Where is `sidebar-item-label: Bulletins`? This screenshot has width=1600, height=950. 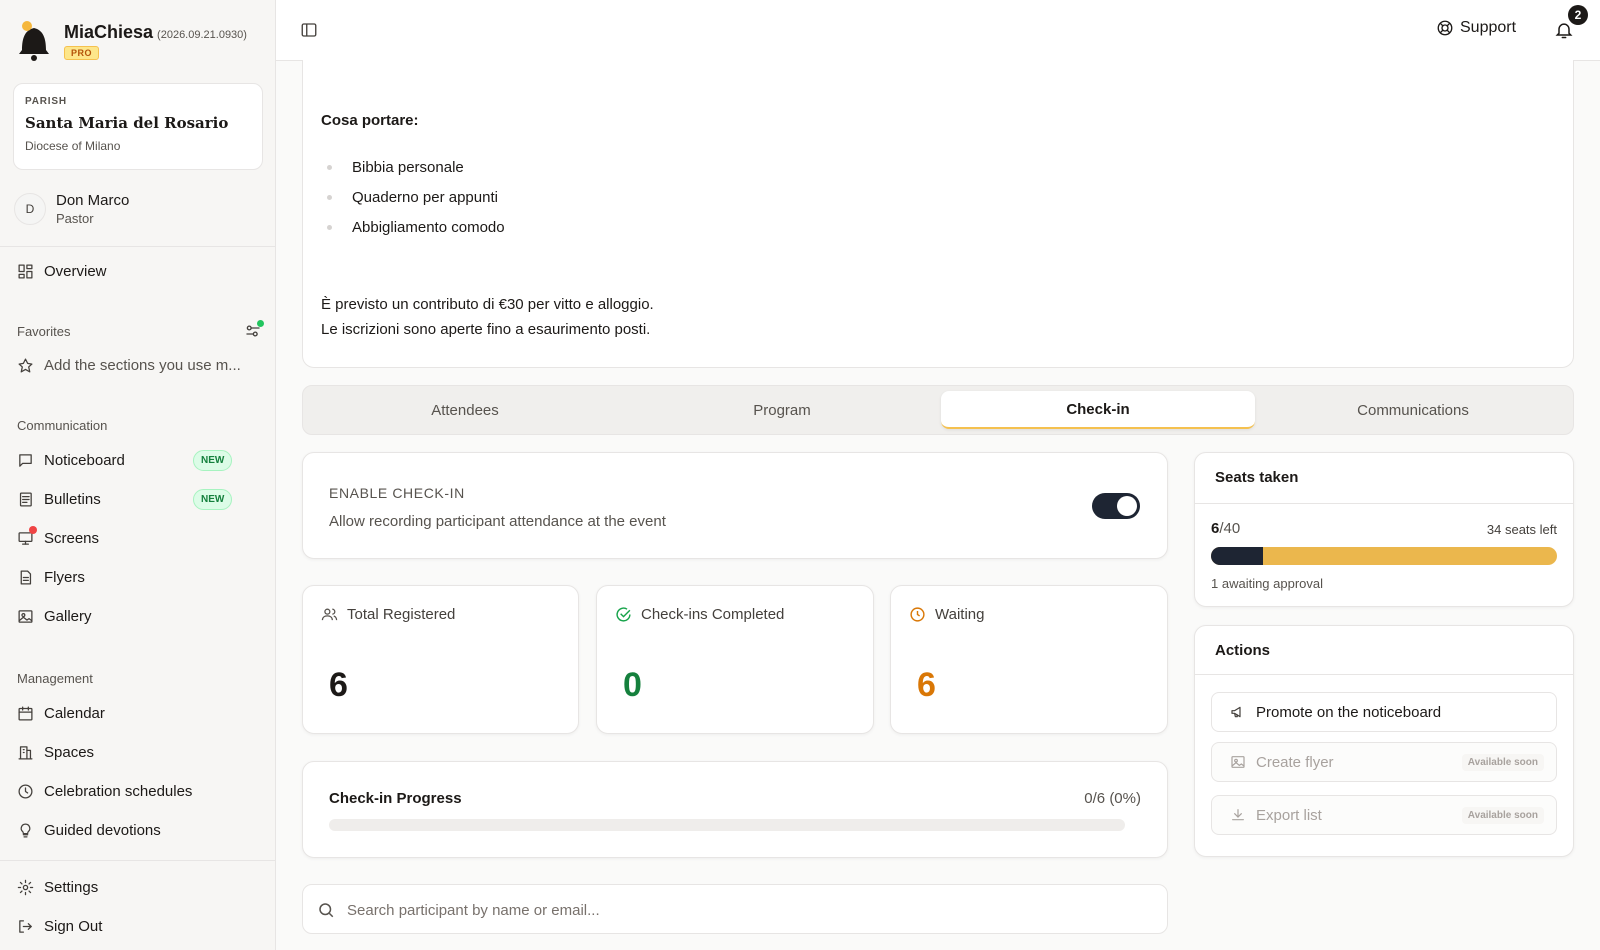
sidebar-item-label: Bulletins is located at coordinates (72, 499).